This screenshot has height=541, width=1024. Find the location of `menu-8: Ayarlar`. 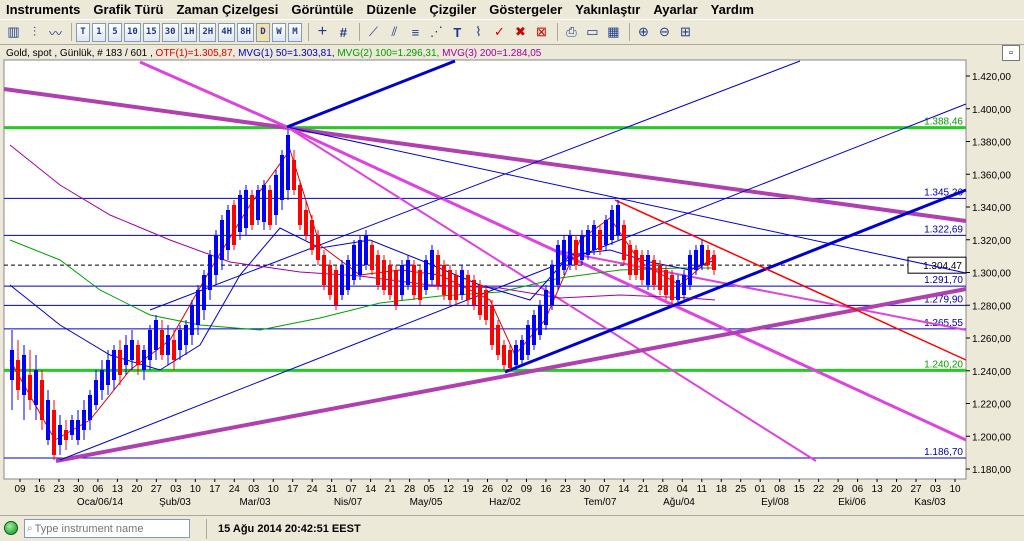

menu-8: Ayarlar is located at coordinates (675, 9).